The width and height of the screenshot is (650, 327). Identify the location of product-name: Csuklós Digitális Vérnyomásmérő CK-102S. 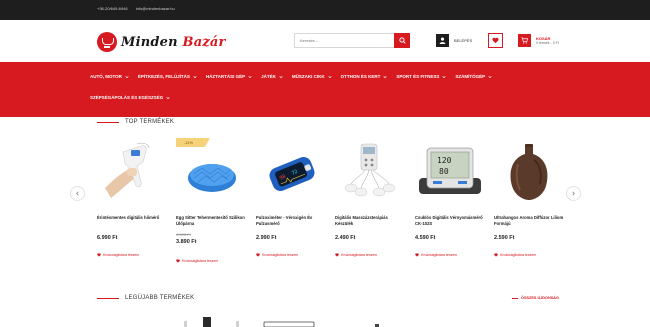
(451, 221).